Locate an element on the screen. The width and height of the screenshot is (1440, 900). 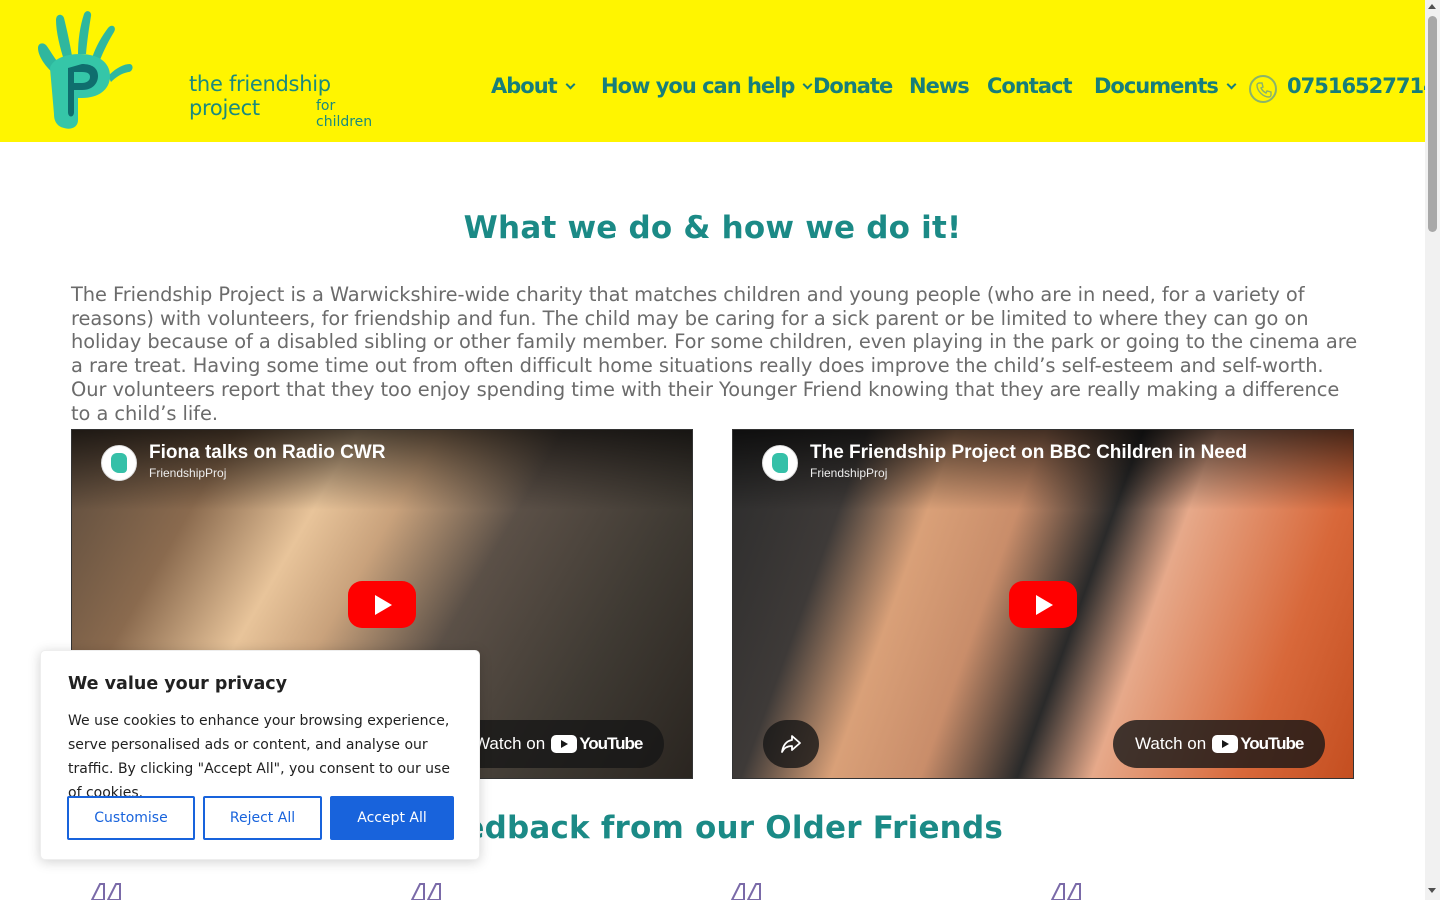
nav-contact: Contact is located at coordinates (1029, 86).